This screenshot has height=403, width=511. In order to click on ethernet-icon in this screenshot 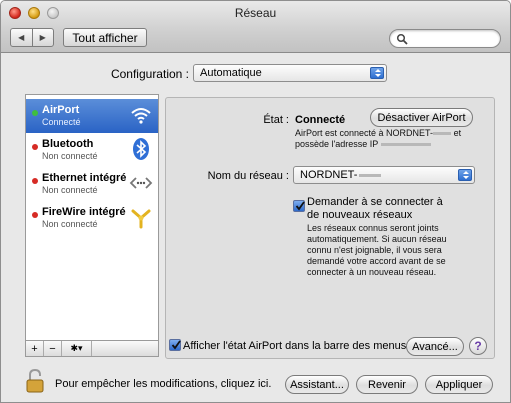, I will do `click(141, 183)`.